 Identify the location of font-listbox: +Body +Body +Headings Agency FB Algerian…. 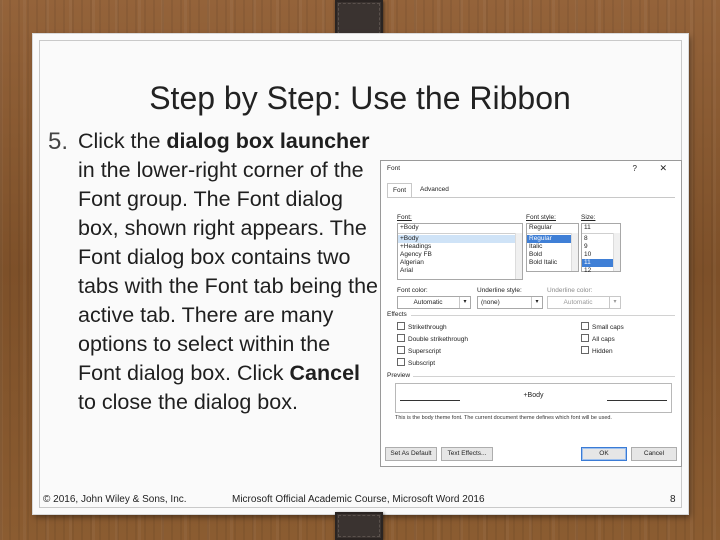
(460, 251).